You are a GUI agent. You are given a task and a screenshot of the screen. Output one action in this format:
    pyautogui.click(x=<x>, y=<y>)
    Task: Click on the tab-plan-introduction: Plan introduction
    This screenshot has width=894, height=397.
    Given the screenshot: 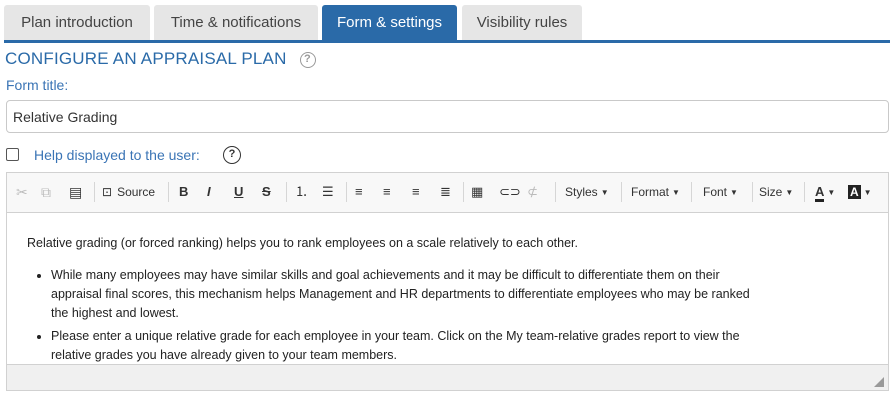 What is the action you would take?
    pyautogui.click(x=77, y=22)
    